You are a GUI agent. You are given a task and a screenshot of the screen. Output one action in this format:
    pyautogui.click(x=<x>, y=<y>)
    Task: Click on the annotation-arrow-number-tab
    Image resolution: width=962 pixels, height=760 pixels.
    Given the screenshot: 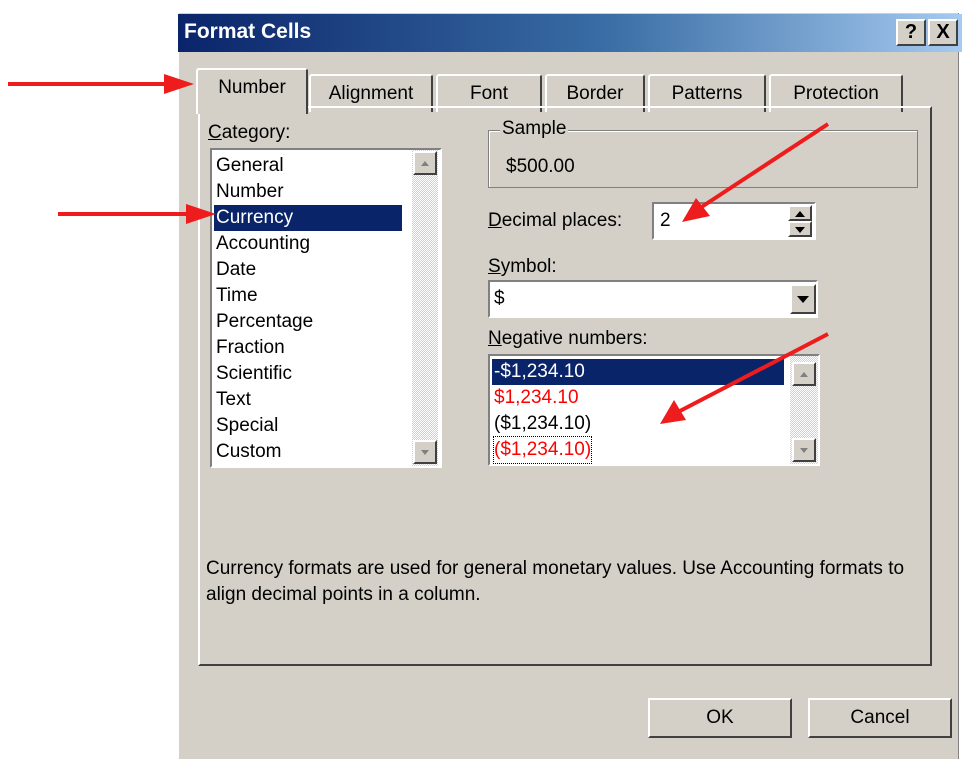 What is the action you would take?
    pyautogui.click(x=101, y=84)
    